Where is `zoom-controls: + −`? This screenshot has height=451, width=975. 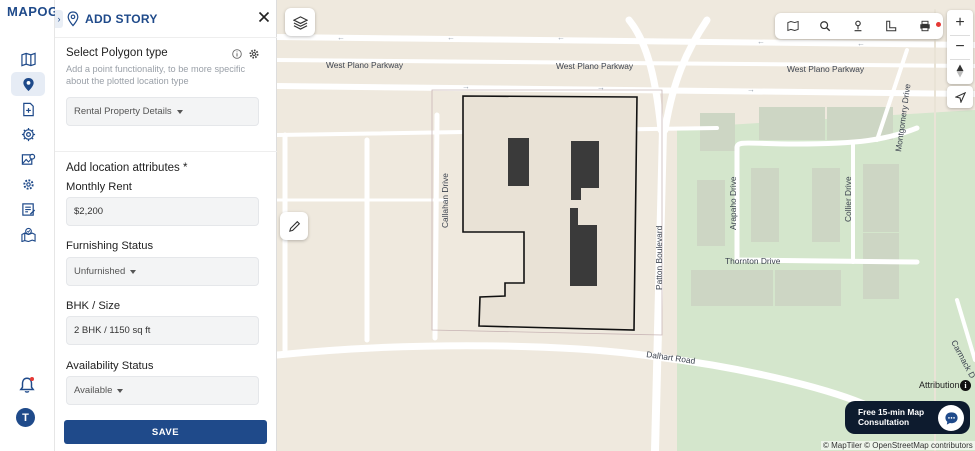 zoom-controls: + − is located at coordinates (960, 47).